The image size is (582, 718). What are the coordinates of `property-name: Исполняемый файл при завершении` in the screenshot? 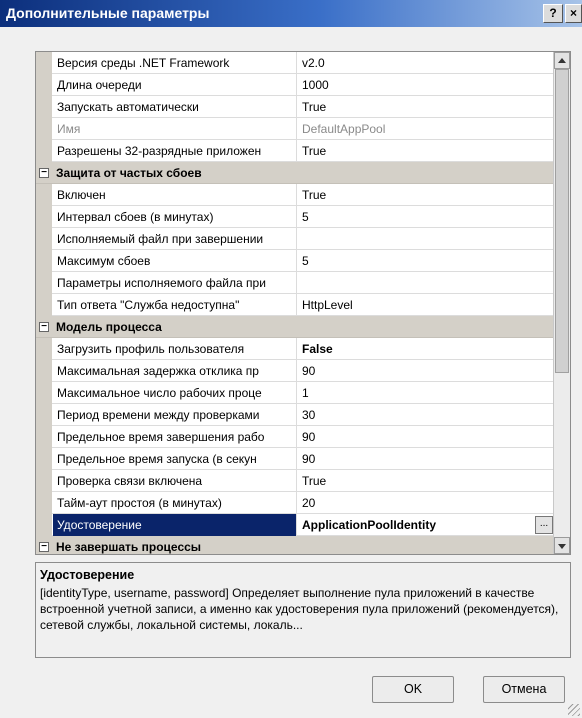 It's located at (175, 239).